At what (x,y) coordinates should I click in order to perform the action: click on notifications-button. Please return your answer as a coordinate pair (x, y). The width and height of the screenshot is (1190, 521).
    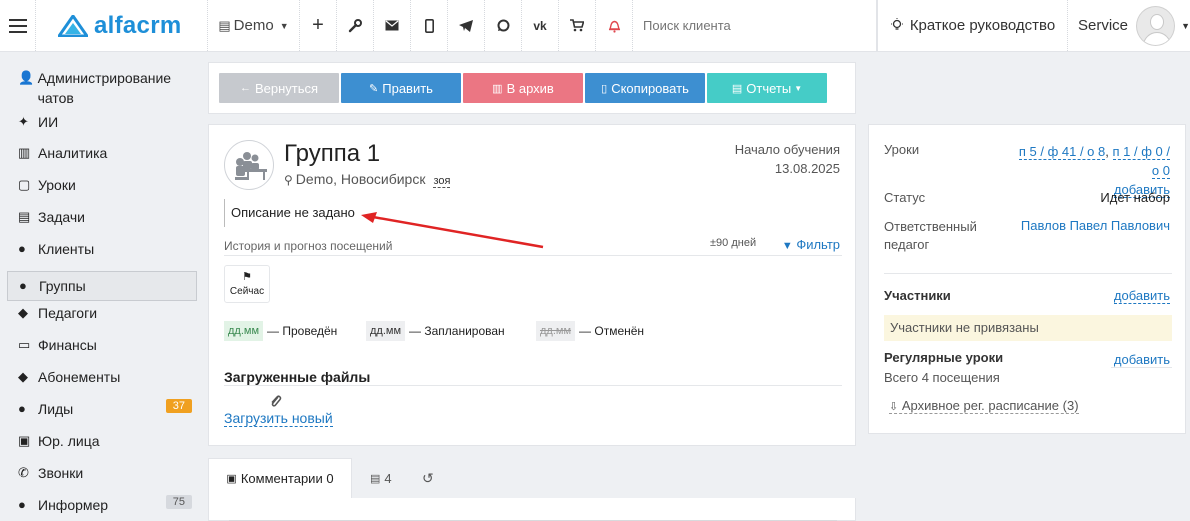
    Looking at the image, I should click on (614, 25).